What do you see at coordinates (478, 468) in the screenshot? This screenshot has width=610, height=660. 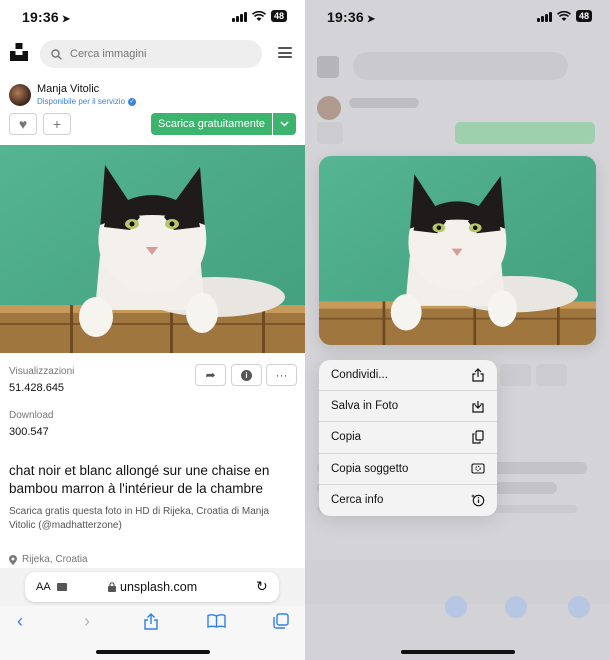 I see `copy-subject-icon` at bounding box center [478, 468].